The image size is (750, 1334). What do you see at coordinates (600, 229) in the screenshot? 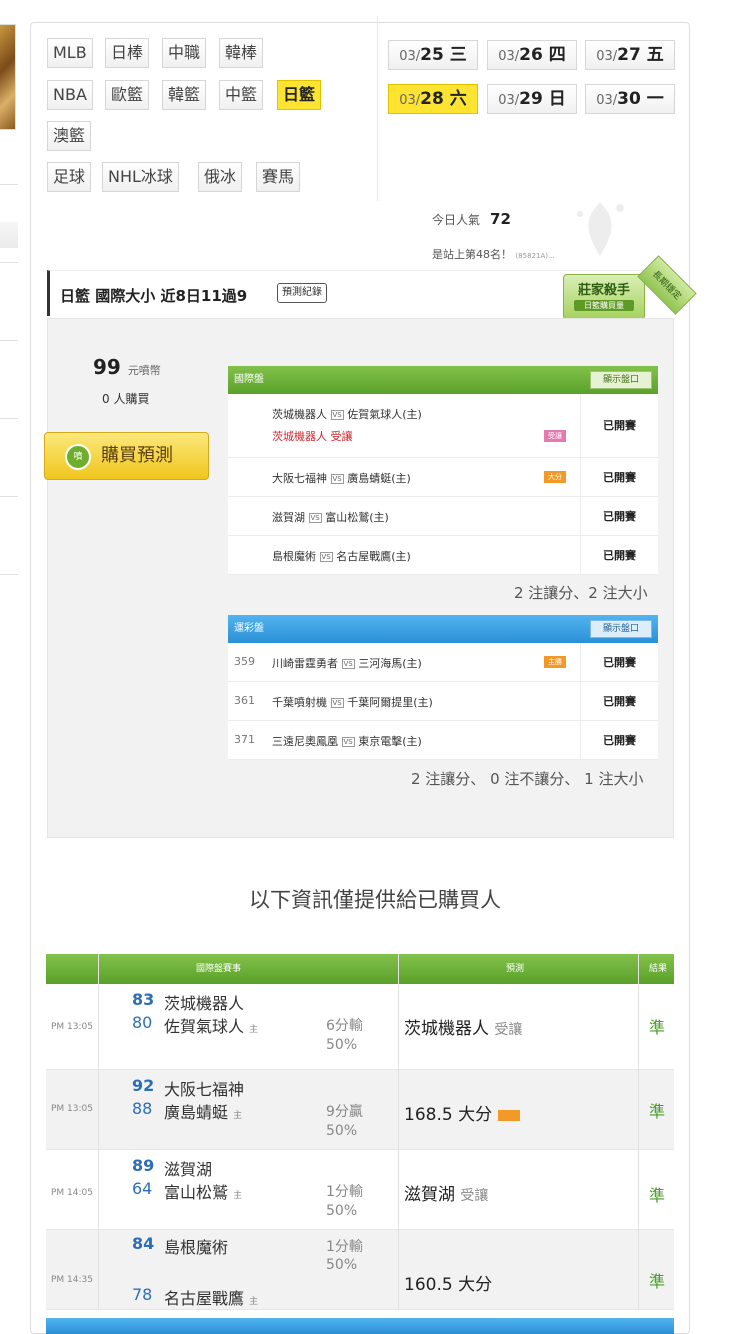
I see `sparkle-decoration-icon` at bounding box center [600, 229].